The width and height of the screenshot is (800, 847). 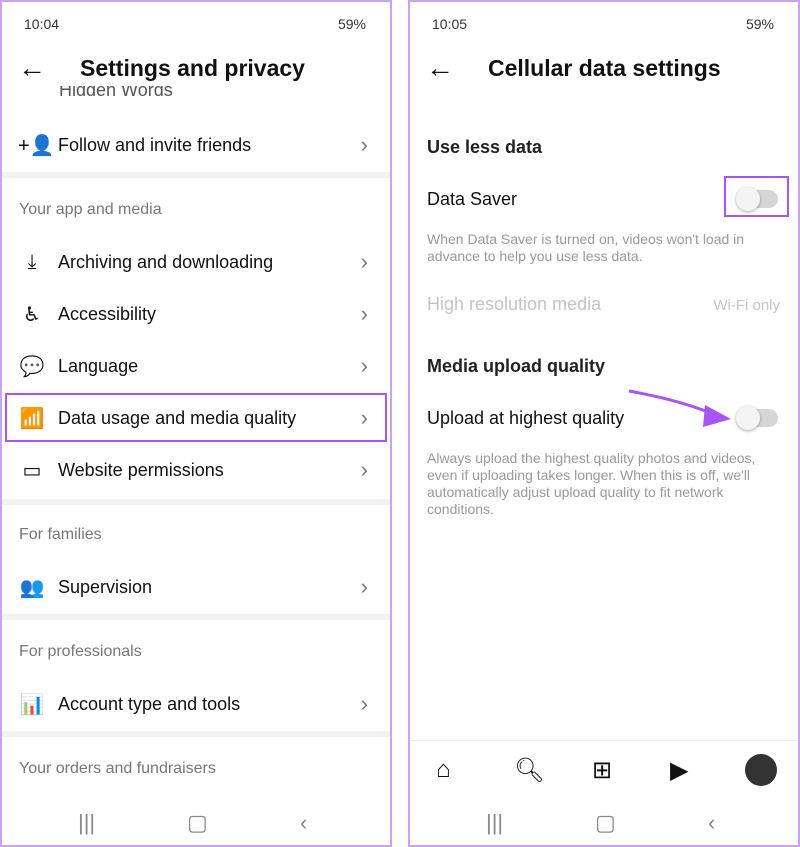 What do you see at coordinates (32, 261) in the screenshot?
I see `download-icon: ⤓` at bounding box center [32, 261].